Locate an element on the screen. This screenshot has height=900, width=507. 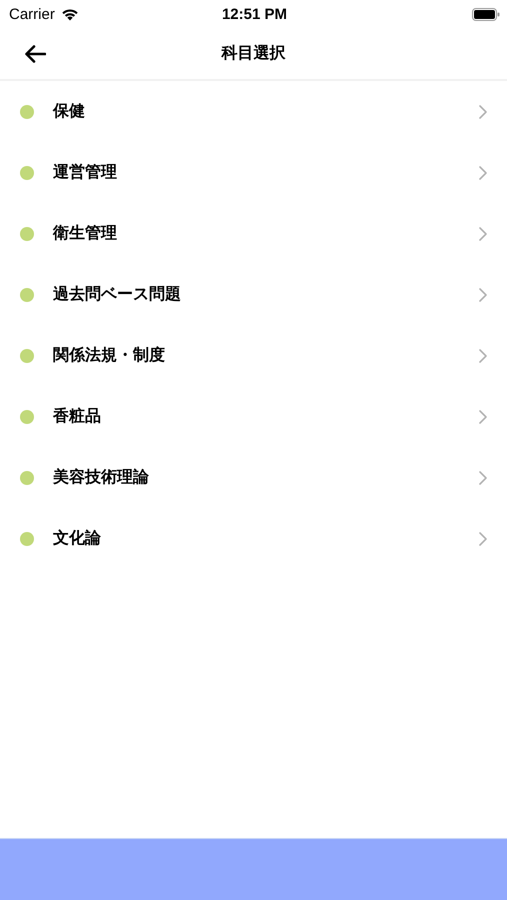
subject-label: 過去問ベース問題 is located at coordinates (117, 294).